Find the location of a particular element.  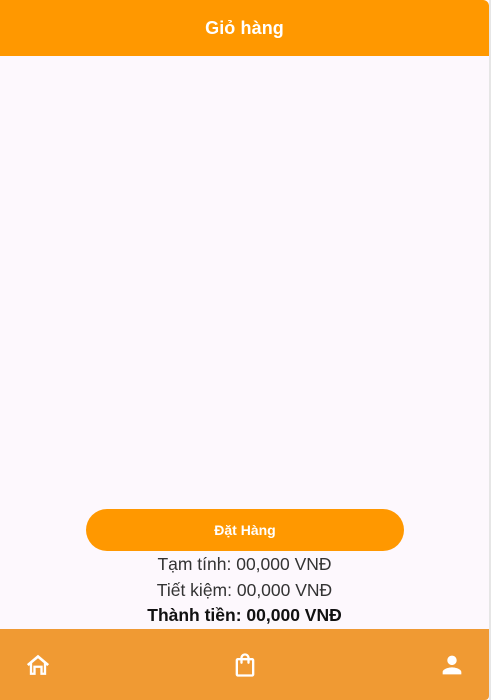

home-icon is located at coordinates (38, 664).